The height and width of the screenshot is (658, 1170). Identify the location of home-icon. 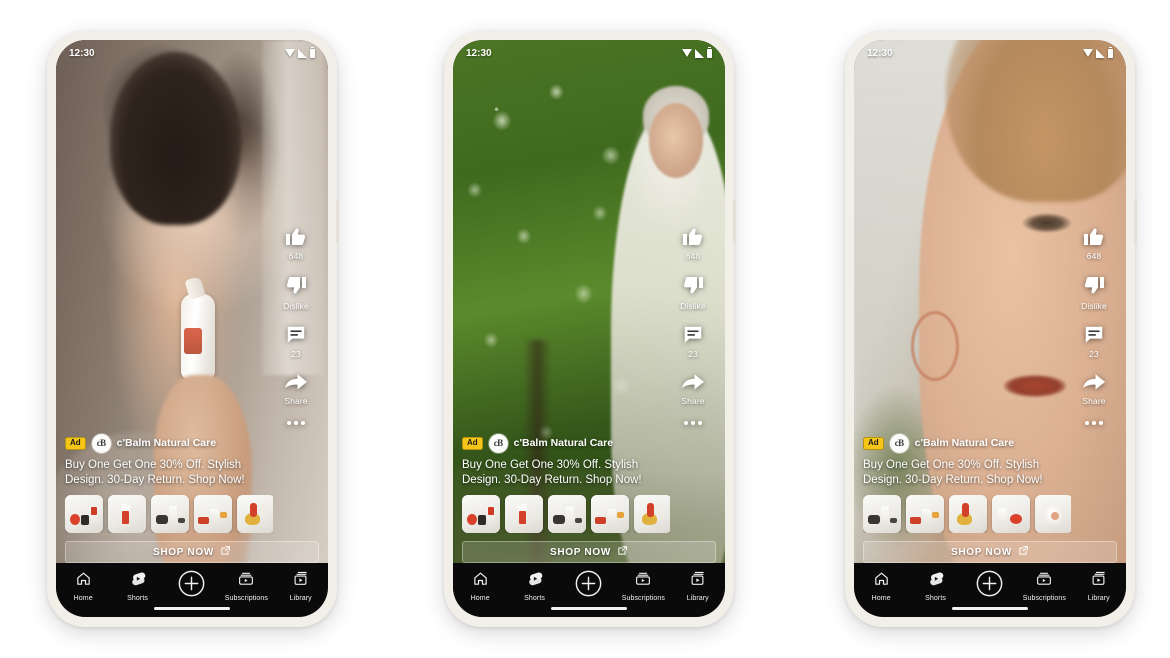
(83, 581).